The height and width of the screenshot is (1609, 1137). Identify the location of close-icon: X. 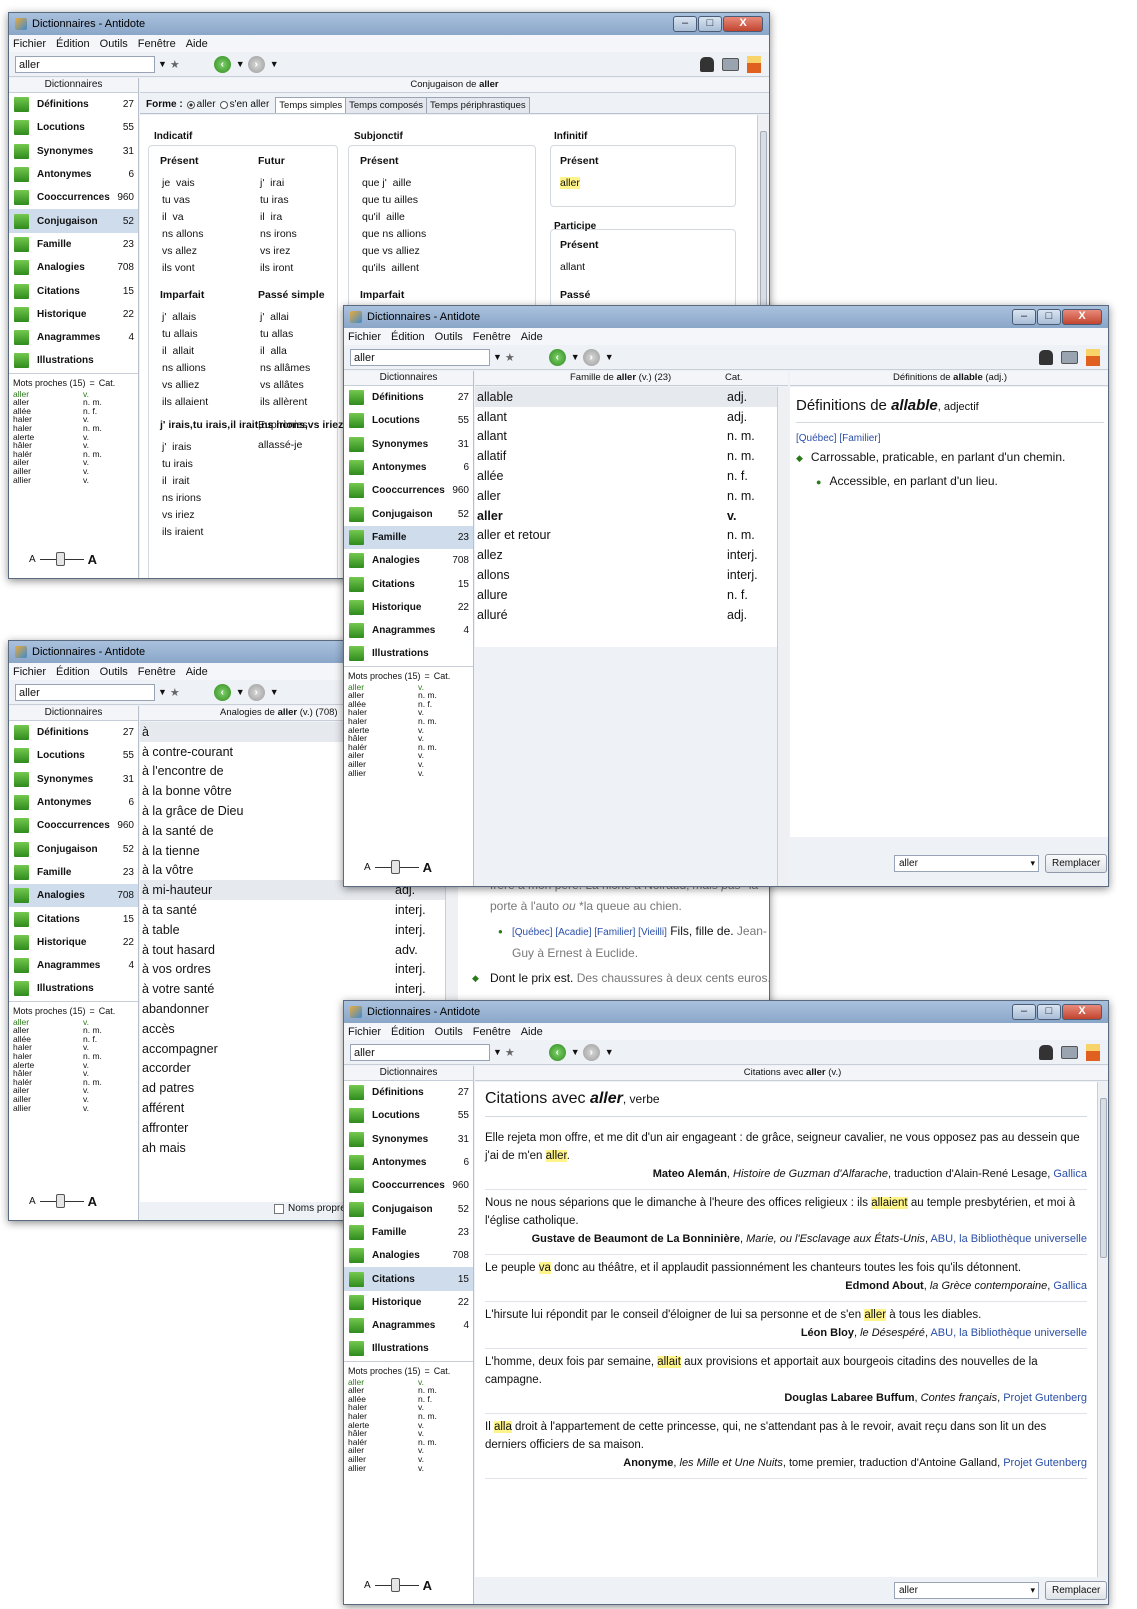
(1082, 1012).